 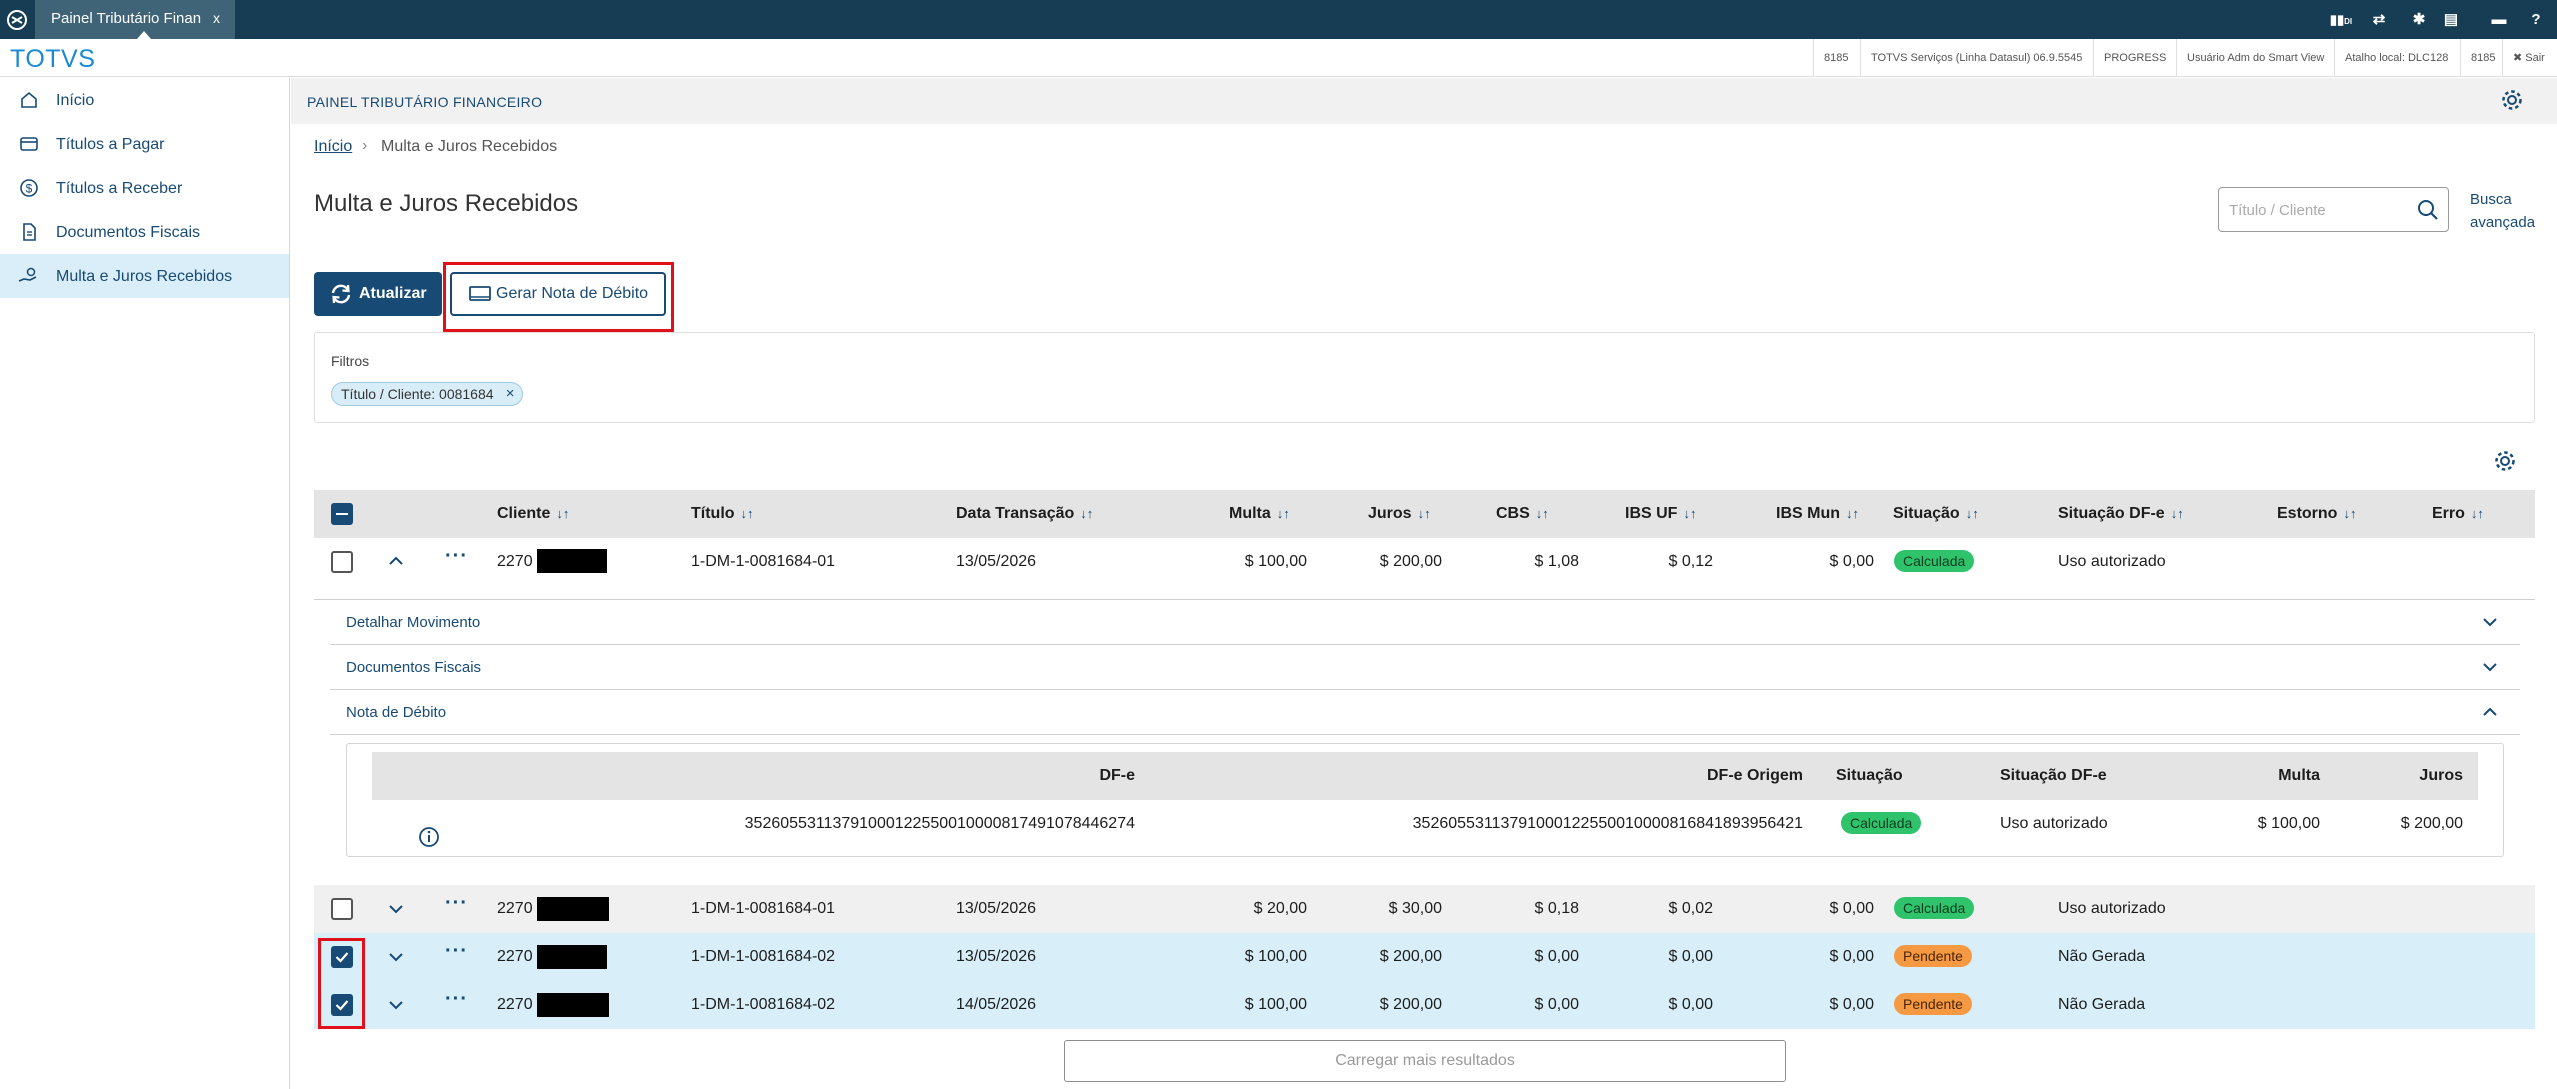 I want to click on sidebar-item-documentos-fiscais: Documentos Fiscais, so click(x=144, y=232).